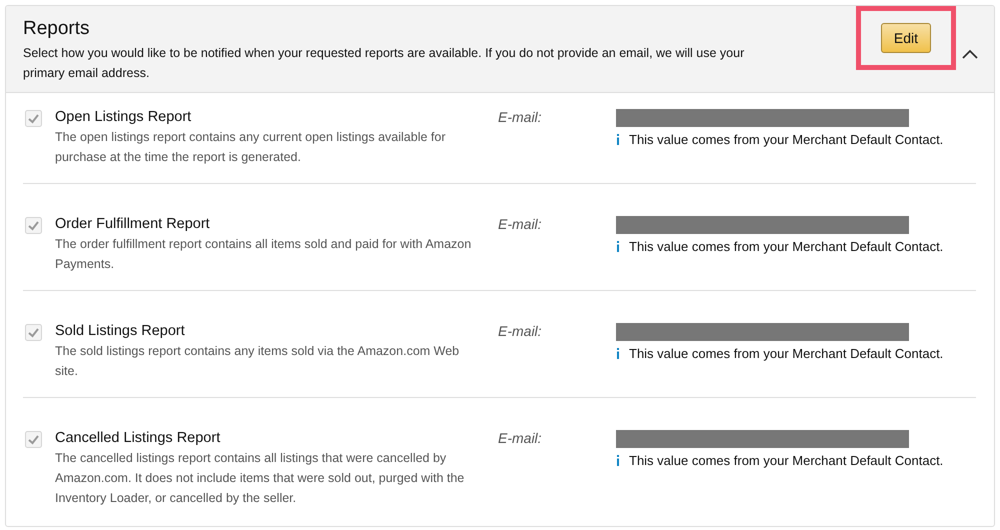 The image size is (1000, 530). Describe the element at coordinates (123, 117) in the screenshot. I see `report-name: Open Listings Report` at that location.